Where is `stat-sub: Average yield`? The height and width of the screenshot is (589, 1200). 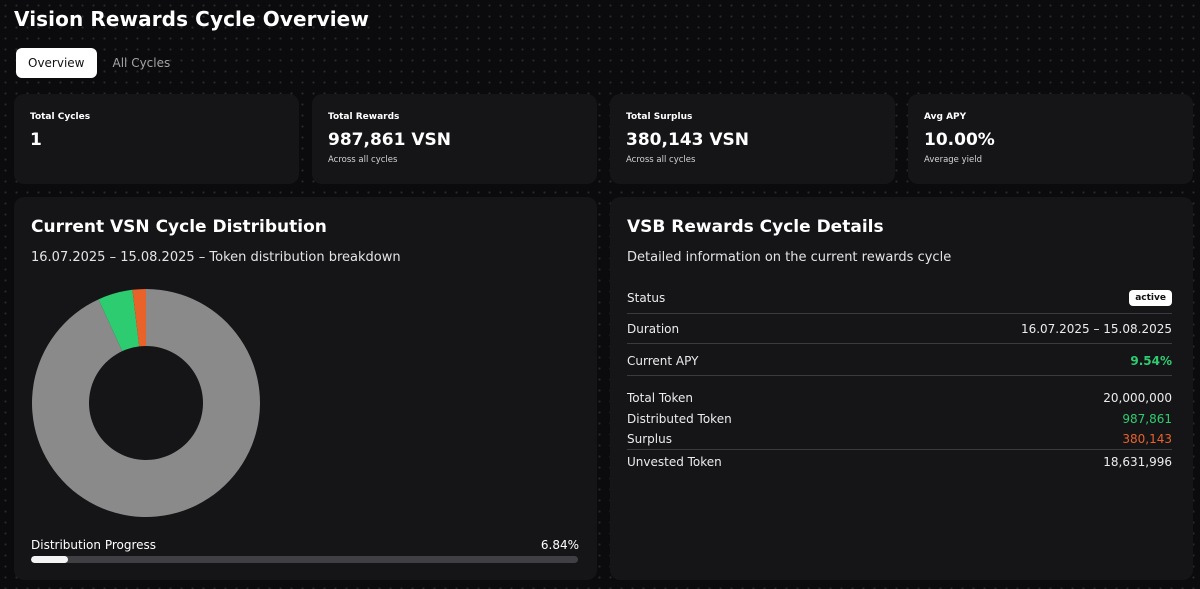
stat-sub: Average yield is located at coordinates (953, 160).